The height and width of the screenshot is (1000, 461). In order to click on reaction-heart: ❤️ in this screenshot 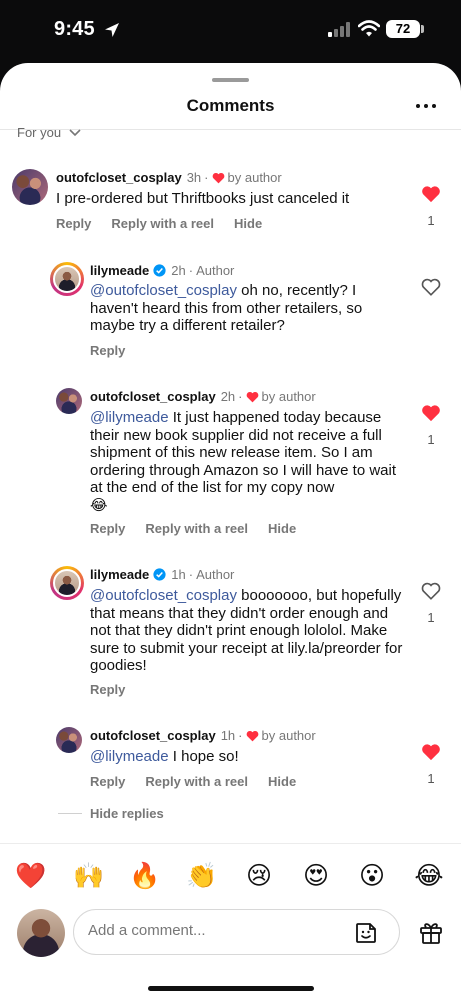, I will do `click(31, 876)`.